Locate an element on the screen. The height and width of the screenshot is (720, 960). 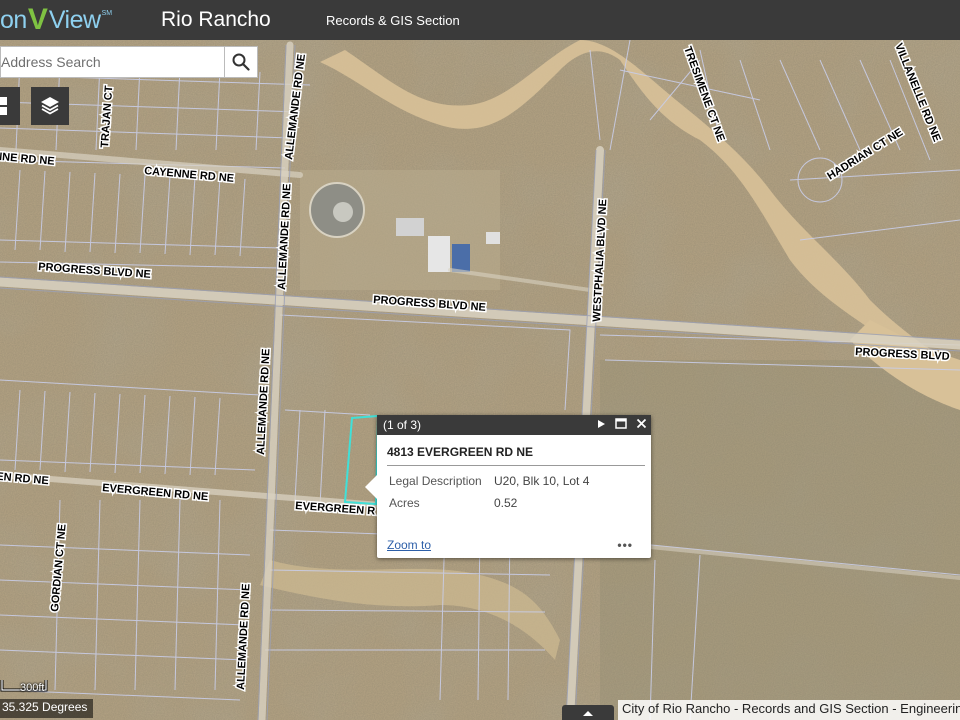
layers-icon is located at coordinates (50, 106).